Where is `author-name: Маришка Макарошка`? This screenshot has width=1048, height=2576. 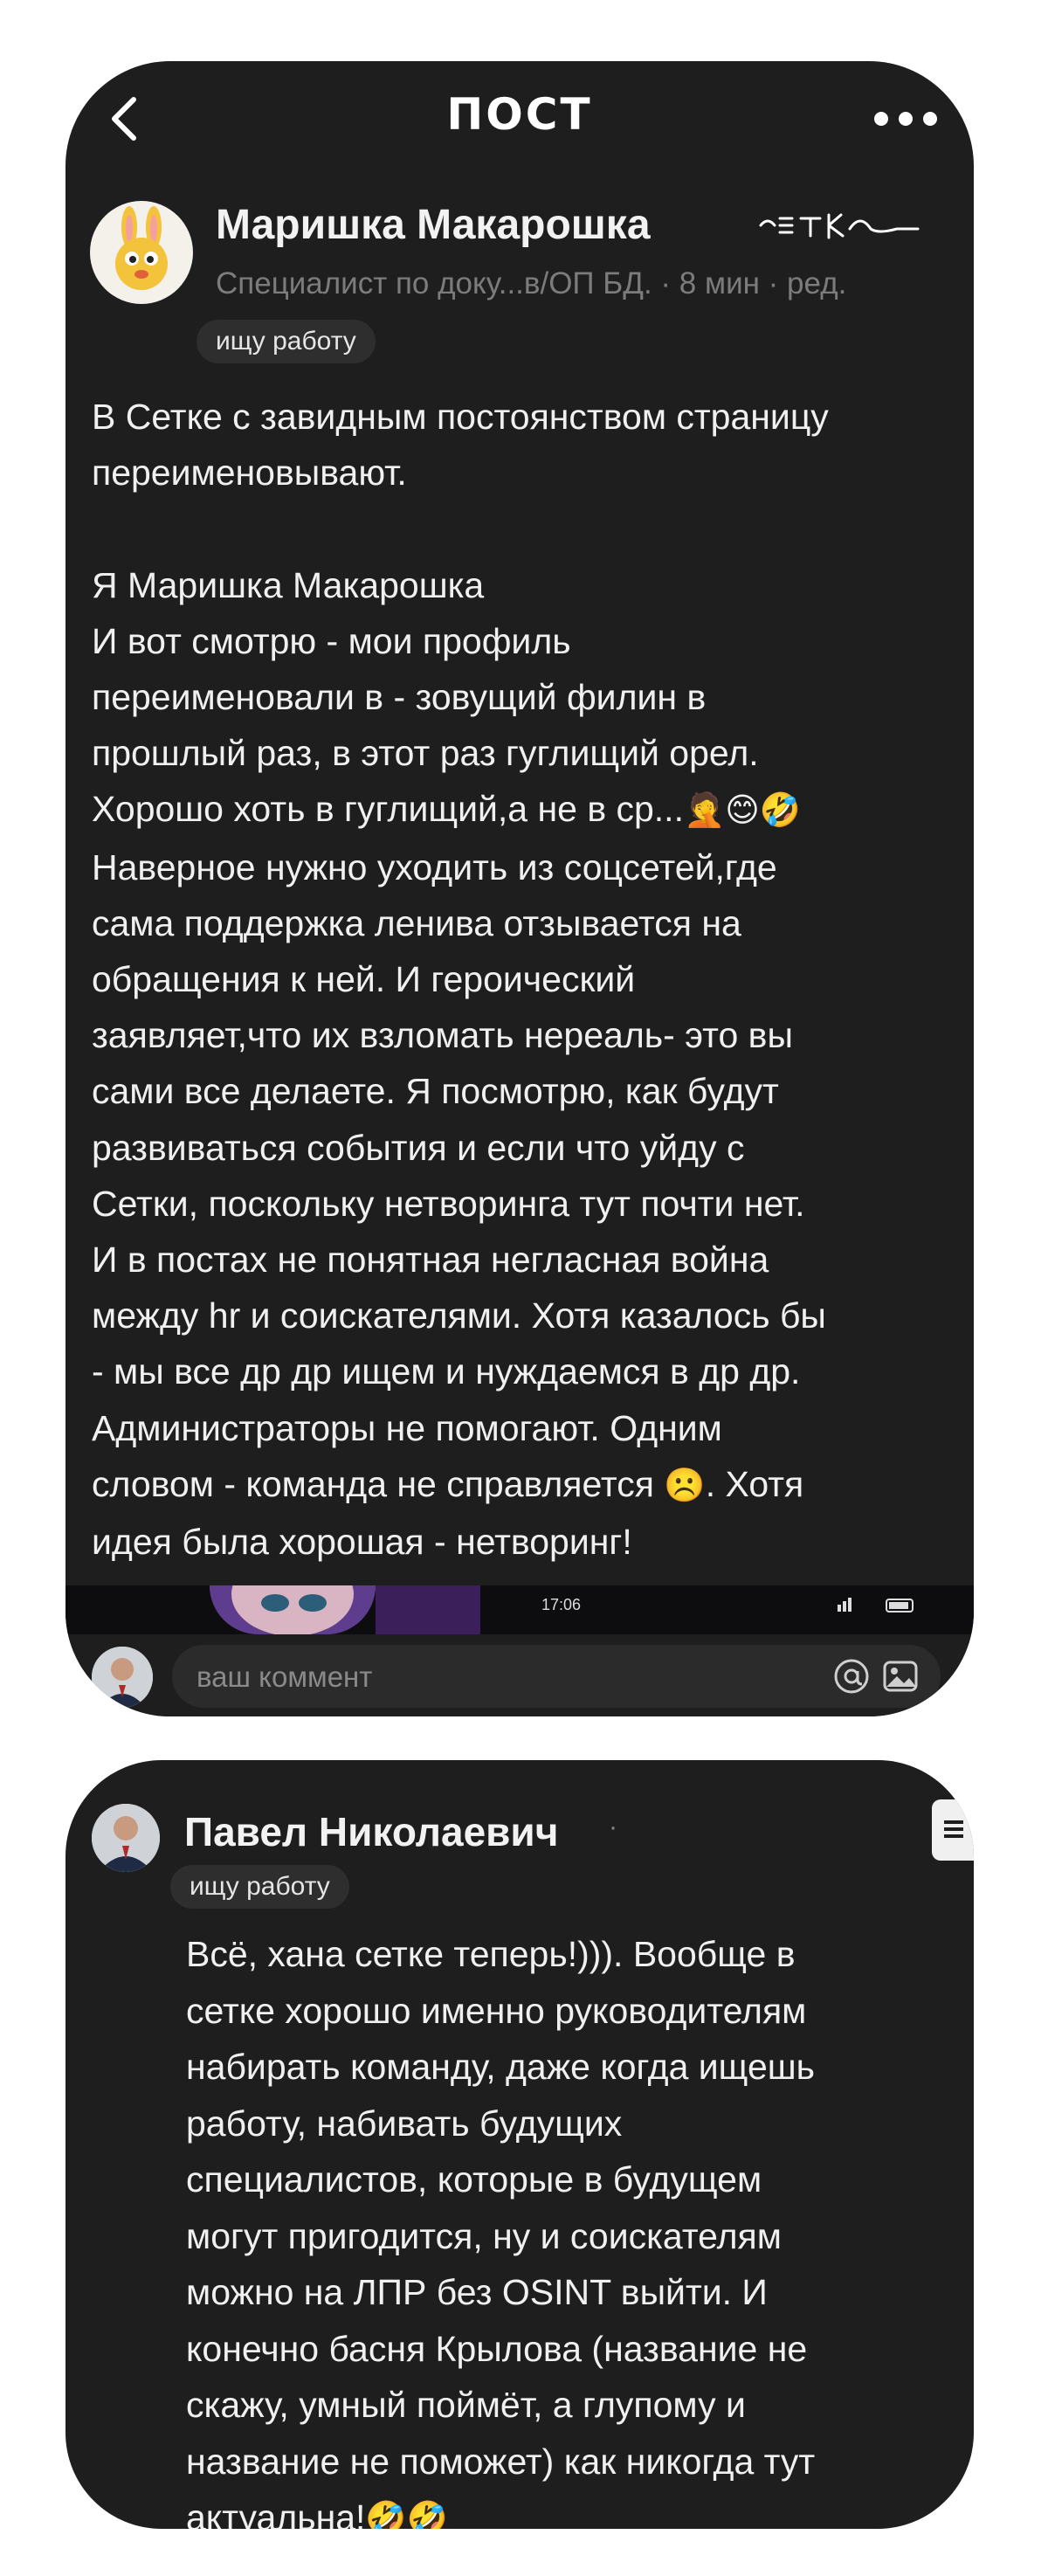 author-name: Маришка Макарошка is located at coordinates (433, 225).